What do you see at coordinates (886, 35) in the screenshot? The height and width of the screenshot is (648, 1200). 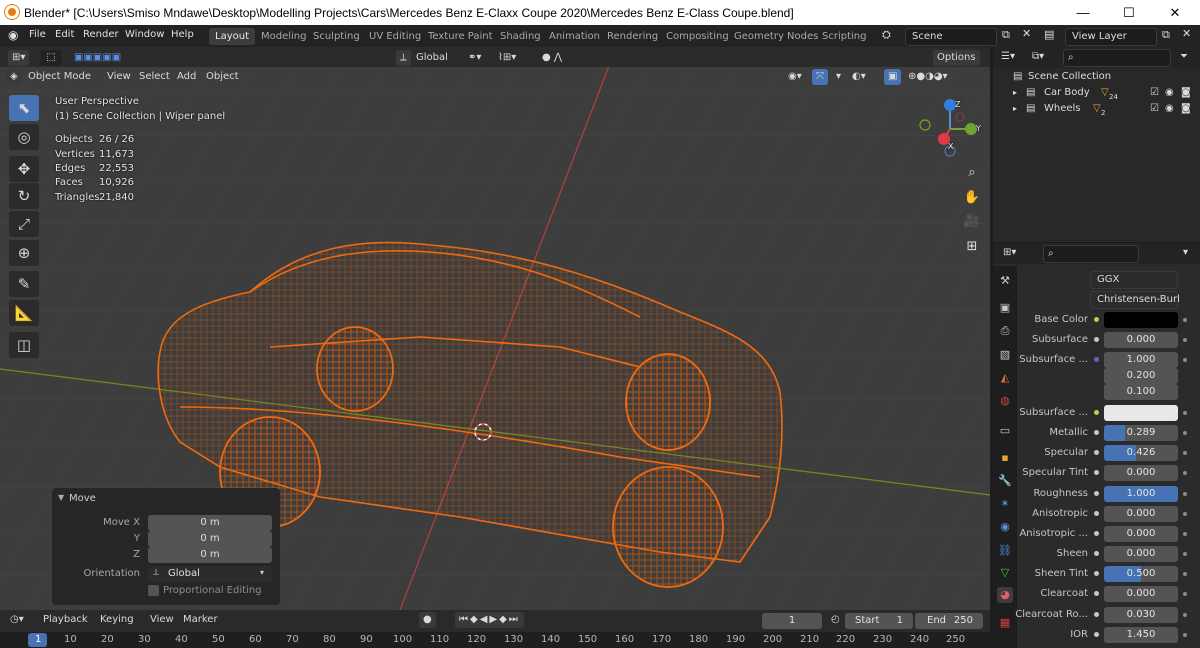 I see `scene-icon: ⛭` at bounding box center [886, 35].